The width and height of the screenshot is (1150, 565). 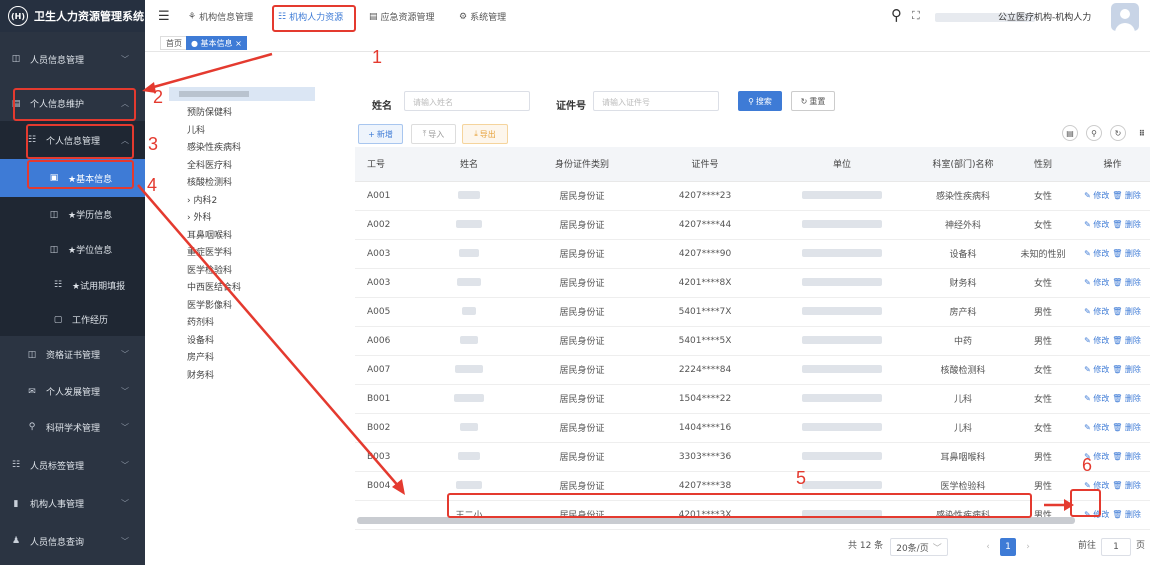 What do you see at coordinates (801, 478) in the screenshot?
I see `step-5-label: 5` at bounding box center [801, 478].